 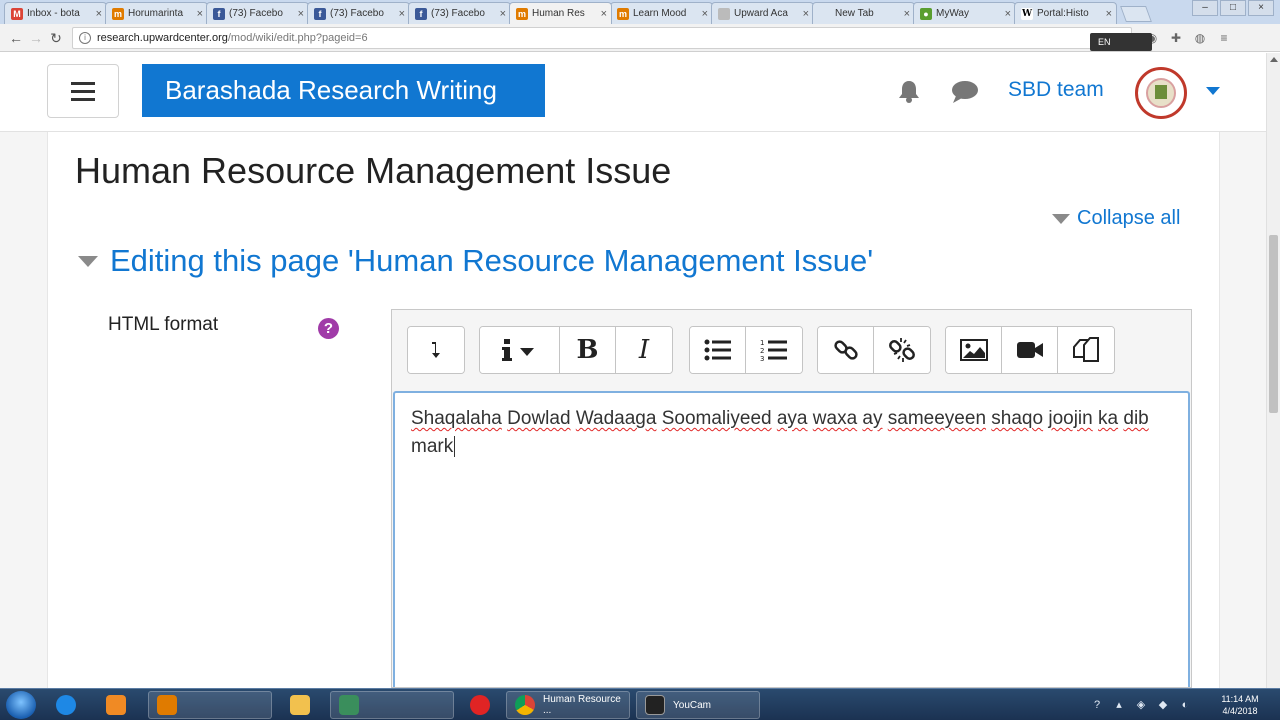 What do you see at coordinates (1176, 38) in the screenshot?
I see `pin-icon: ✚` at bounding box center [1176, 38].